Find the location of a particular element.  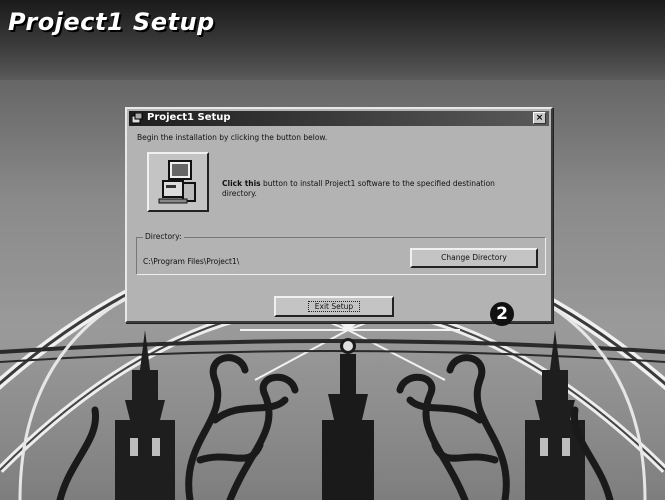

dialog-titlebar: Project1 Setup × is located at coordinates (339, 118).